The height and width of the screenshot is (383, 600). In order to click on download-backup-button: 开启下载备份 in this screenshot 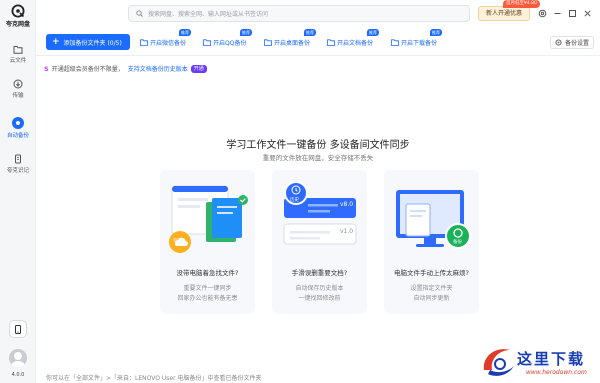, I will do `click(414, 42)`.